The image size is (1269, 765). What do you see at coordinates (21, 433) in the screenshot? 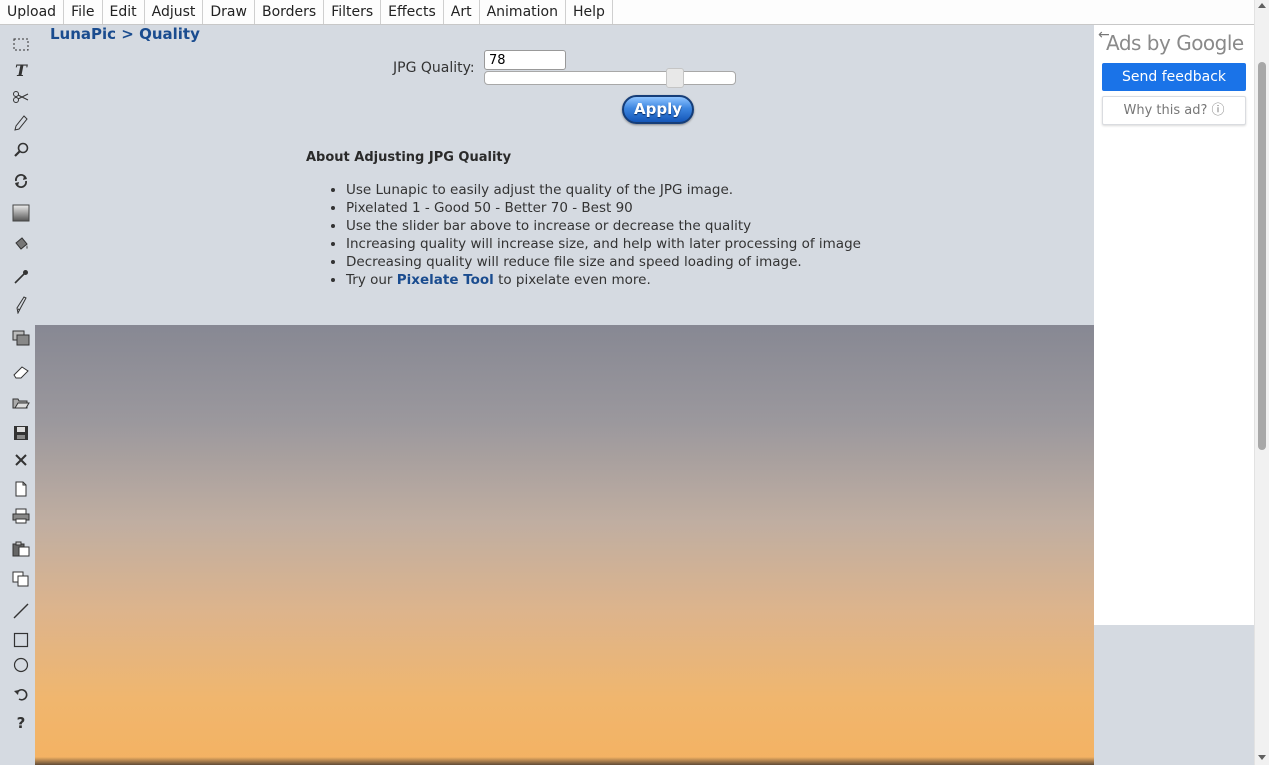
I see `save-icon` at bounding box center [21, 433].